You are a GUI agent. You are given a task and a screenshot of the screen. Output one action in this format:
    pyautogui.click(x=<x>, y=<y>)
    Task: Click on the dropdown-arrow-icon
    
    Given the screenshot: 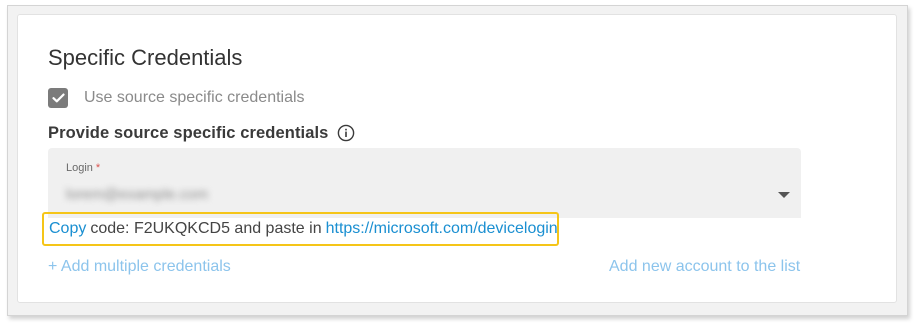 What is the action you would take?
    pyautogui.click(x=784, y=195)
    